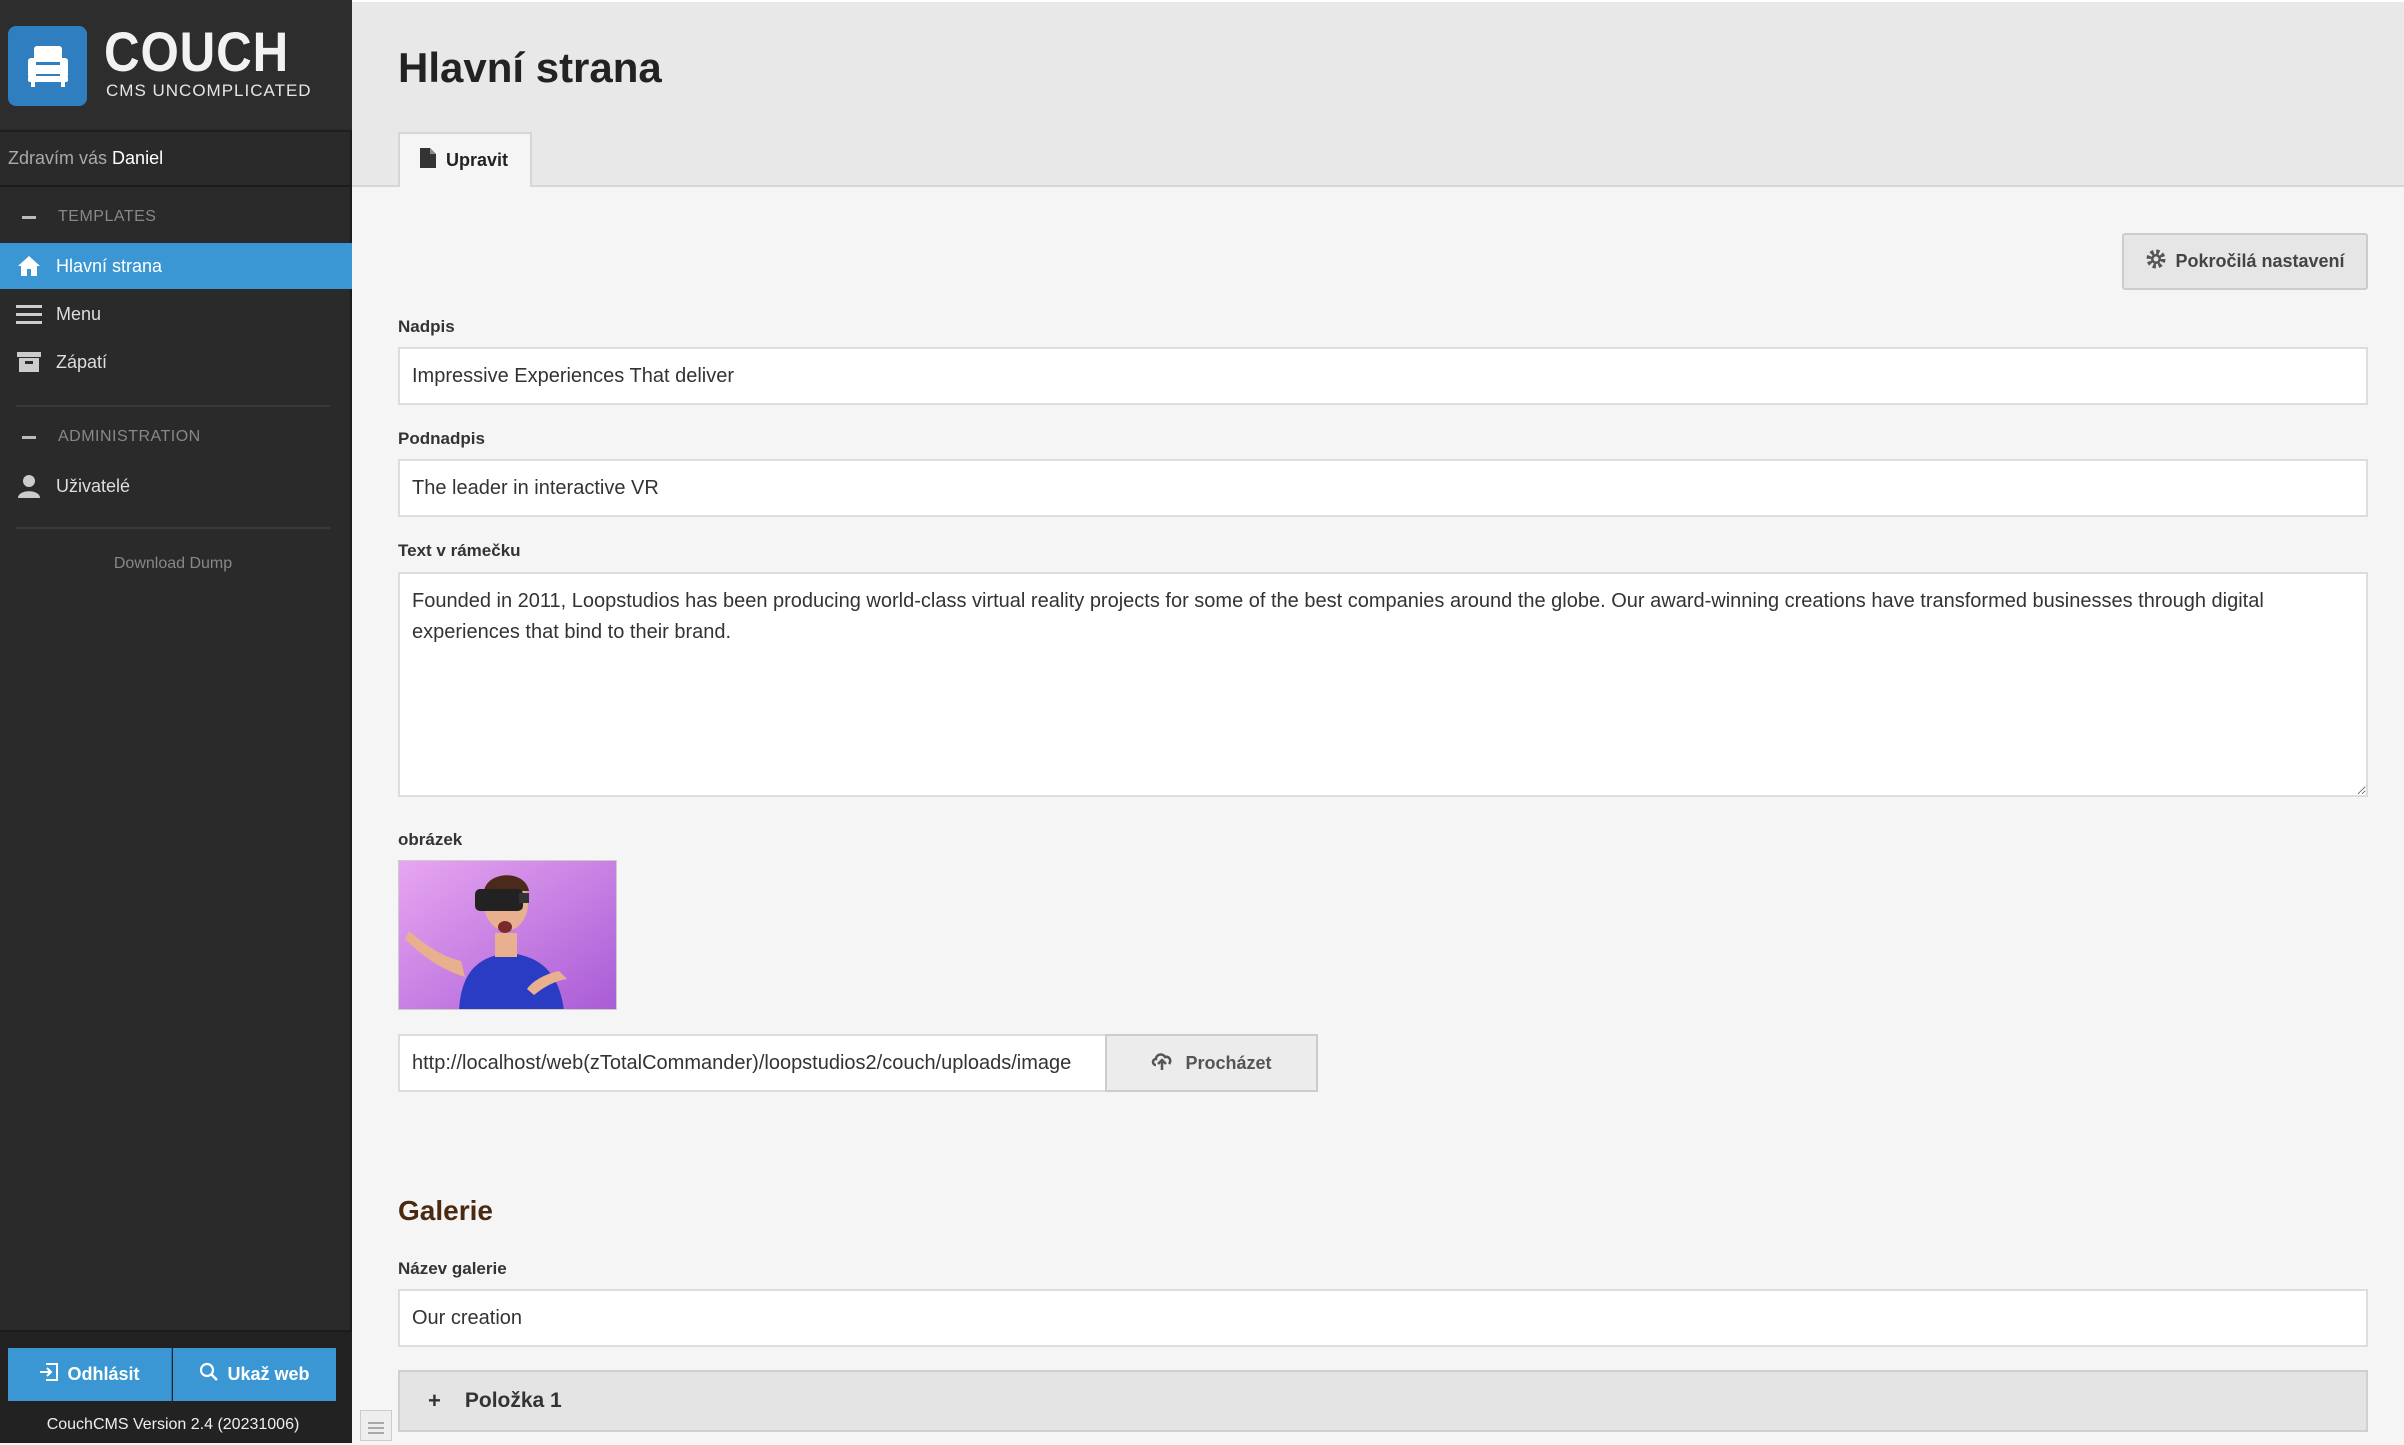  I want to click on gallery-heading: Galerie, so click(445, 1210).